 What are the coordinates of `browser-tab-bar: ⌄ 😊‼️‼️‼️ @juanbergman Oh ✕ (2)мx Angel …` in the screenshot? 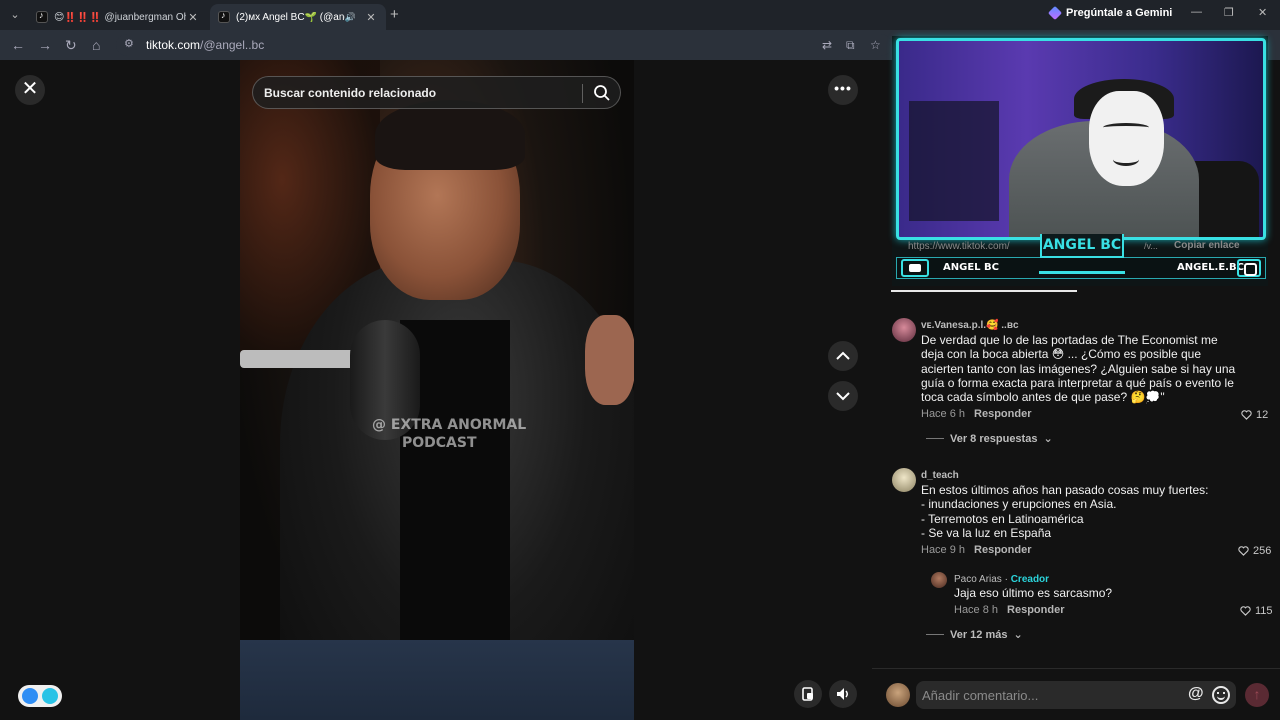 It's located at (640, 15).